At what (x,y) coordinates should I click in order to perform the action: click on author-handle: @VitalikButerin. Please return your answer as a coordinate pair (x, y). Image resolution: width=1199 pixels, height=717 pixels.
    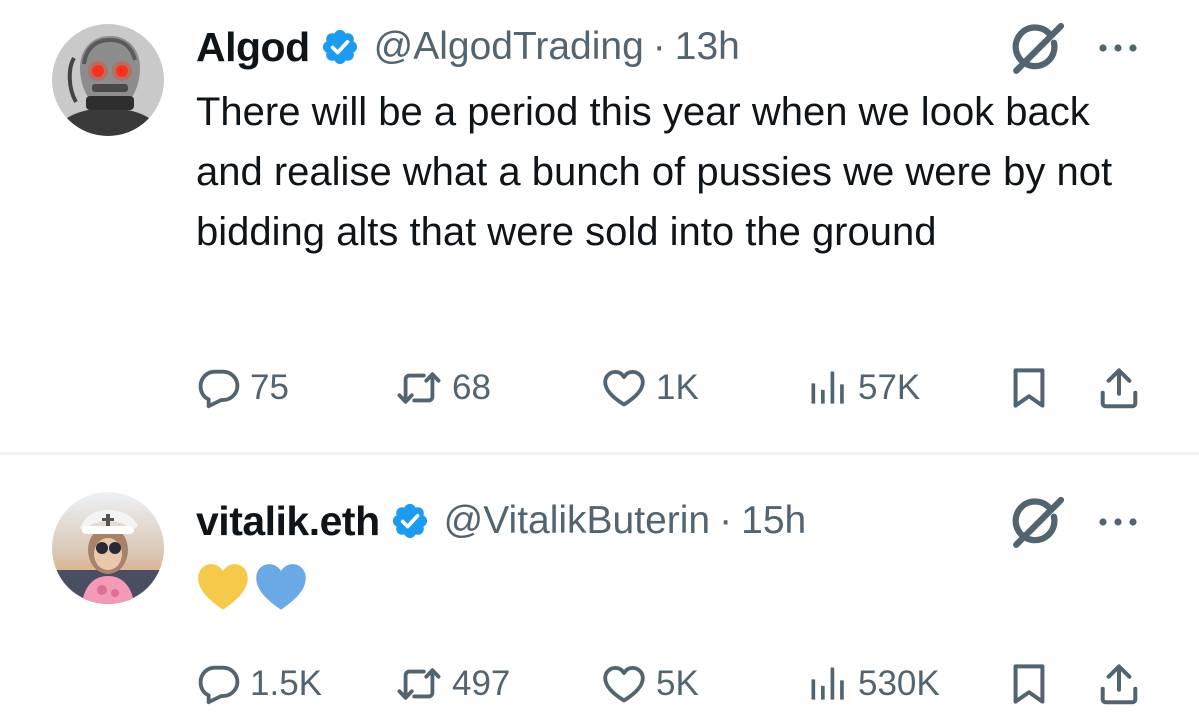
    Looking at the image, I should click on (577, 521).